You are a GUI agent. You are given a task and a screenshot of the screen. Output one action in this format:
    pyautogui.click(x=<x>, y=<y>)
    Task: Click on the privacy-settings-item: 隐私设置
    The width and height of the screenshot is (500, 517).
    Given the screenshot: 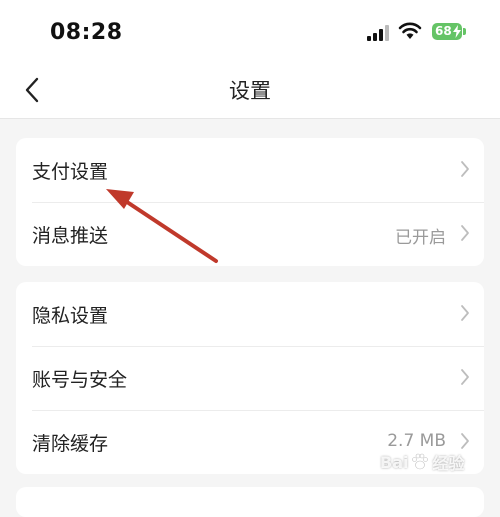 What is the action you would take?
    pyautogui.click(x=250, y=314)
    